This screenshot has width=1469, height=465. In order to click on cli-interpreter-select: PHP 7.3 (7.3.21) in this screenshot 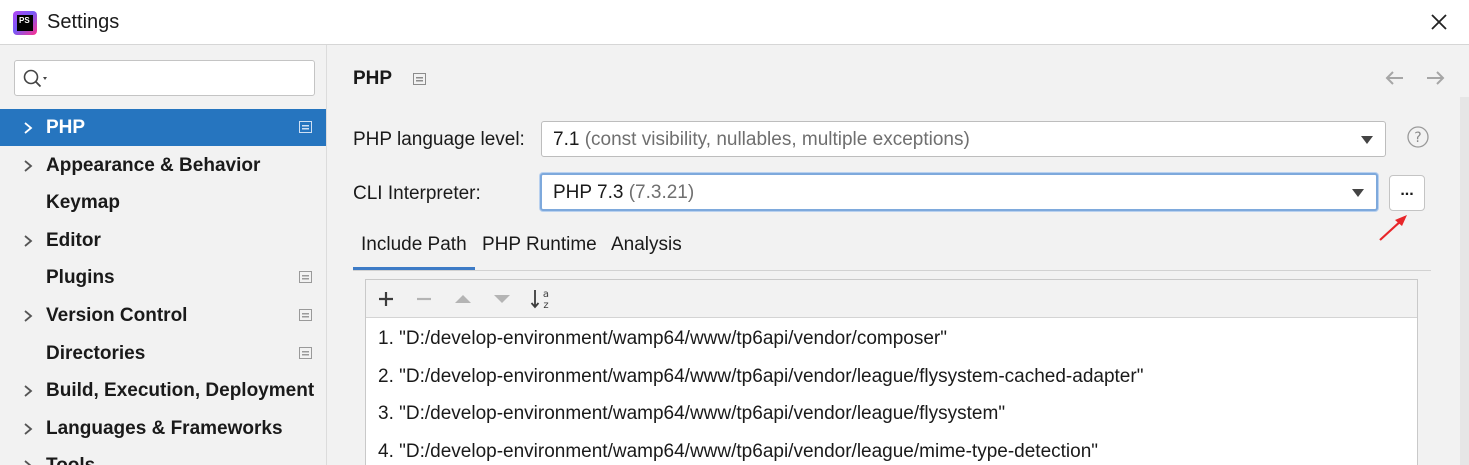, I will do `click(959, 192)`.